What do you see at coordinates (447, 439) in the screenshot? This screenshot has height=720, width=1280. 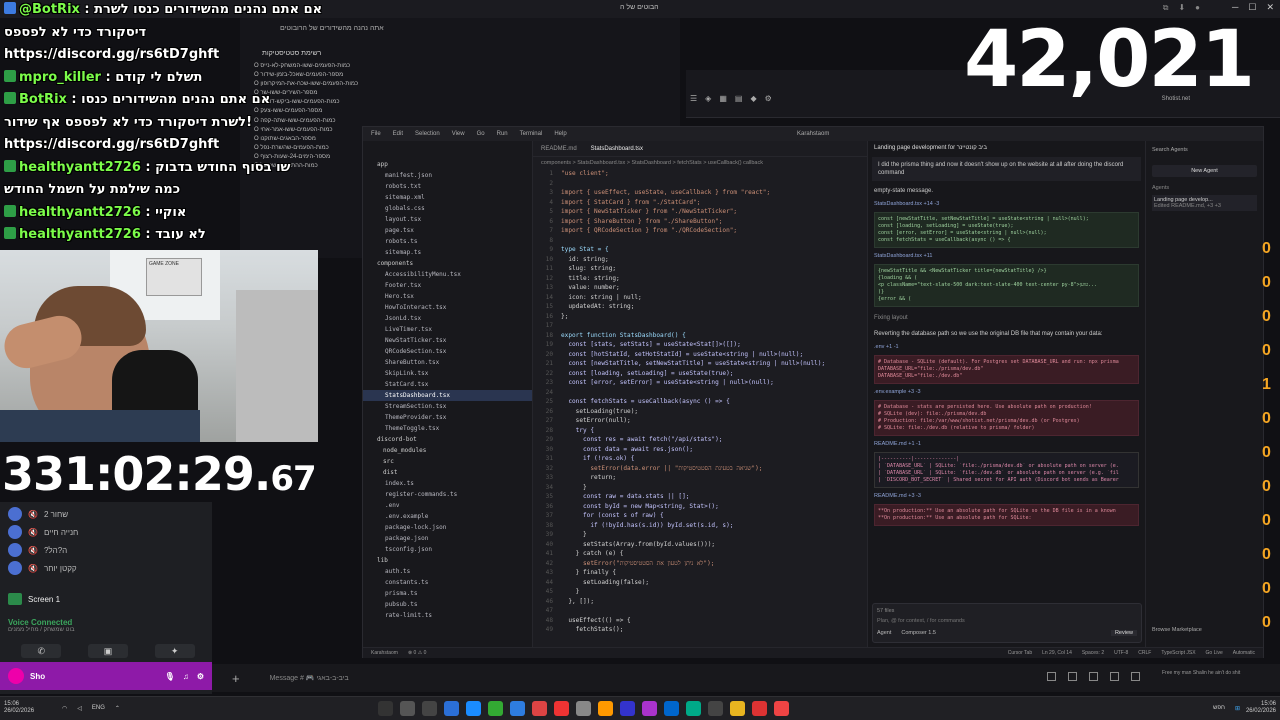 I see `tree-item: discord-bot` at bounding box center [447, 439].